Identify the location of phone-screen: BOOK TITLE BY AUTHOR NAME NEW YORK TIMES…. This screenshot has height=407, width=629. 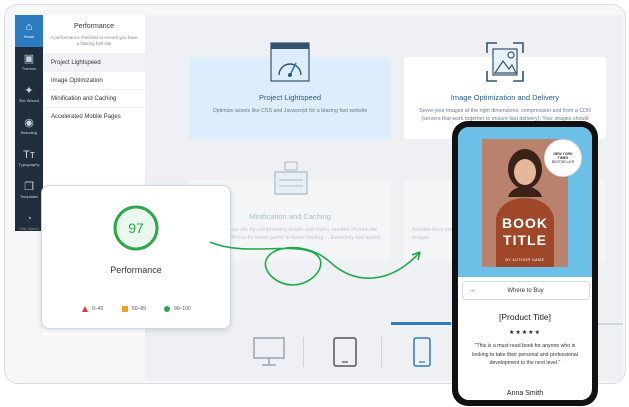
(525, 263).